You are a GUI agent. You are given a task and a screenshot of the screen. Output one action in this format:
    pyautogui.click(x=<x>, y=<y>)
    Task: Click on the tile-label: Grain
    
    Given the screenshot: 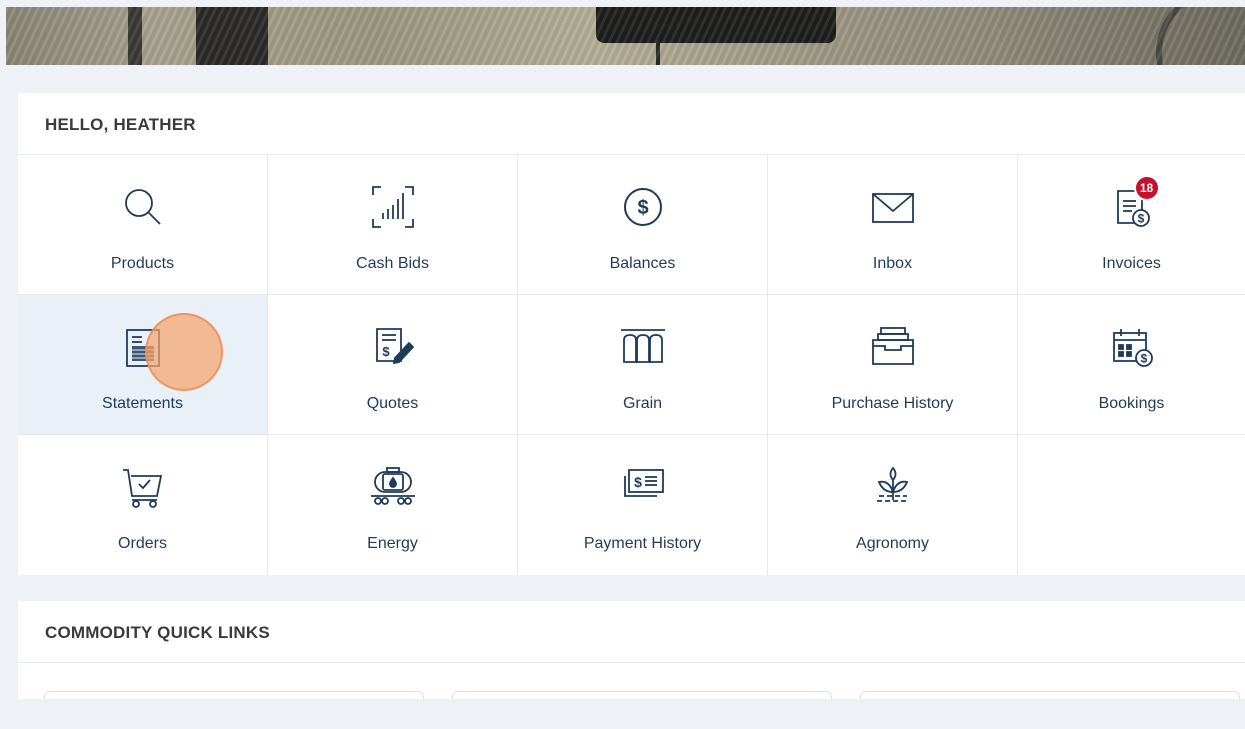 What is the action you would take?
    pyautogui.click(x=642, y=403)
    